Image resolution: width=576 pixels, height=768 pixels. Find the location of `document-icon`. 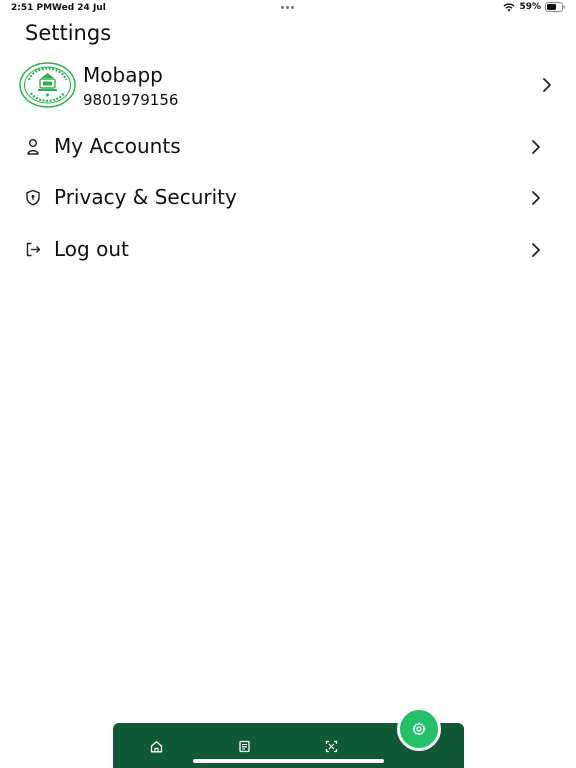

document-icon is located at coordinates (244, 746).